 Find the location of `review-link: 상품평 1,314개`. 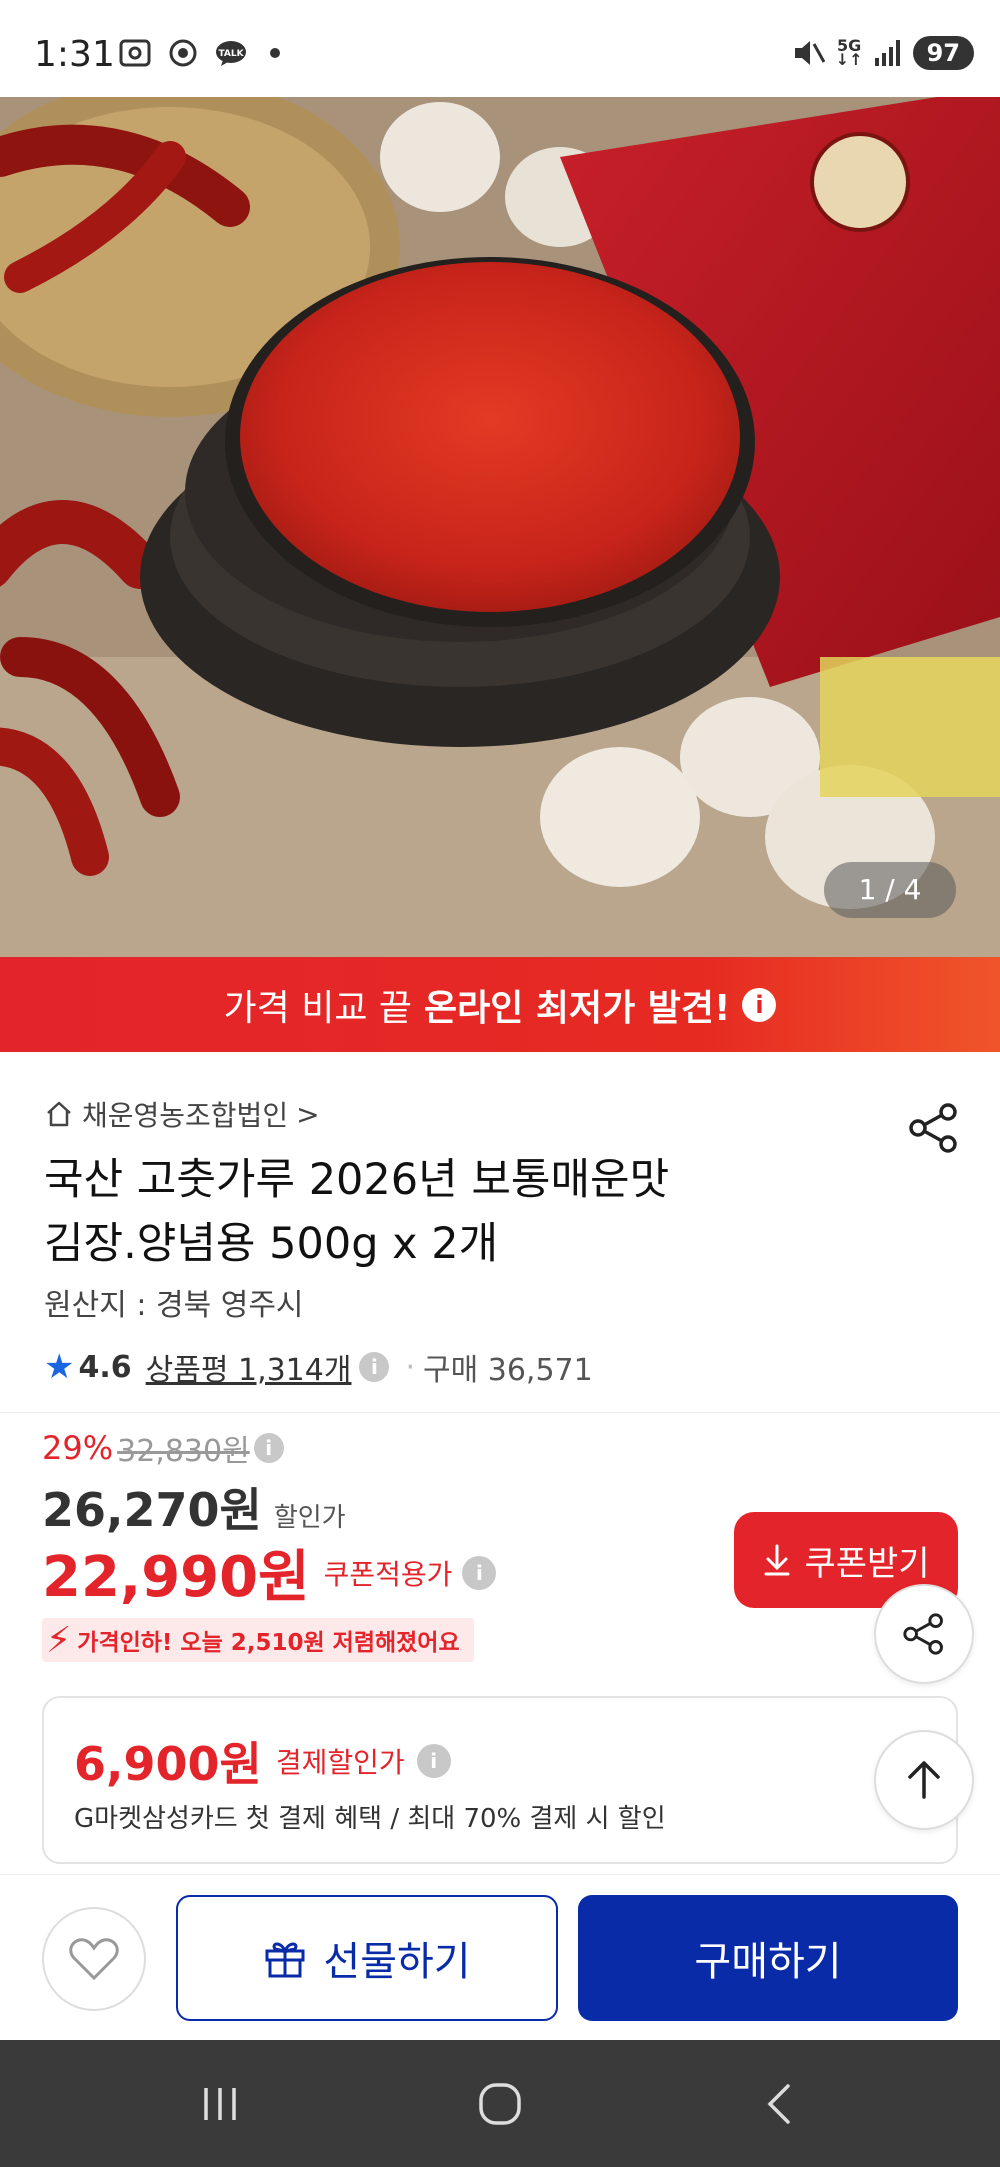

review-link: 상품평 1,314개 is located at coordinates (249, 1367).